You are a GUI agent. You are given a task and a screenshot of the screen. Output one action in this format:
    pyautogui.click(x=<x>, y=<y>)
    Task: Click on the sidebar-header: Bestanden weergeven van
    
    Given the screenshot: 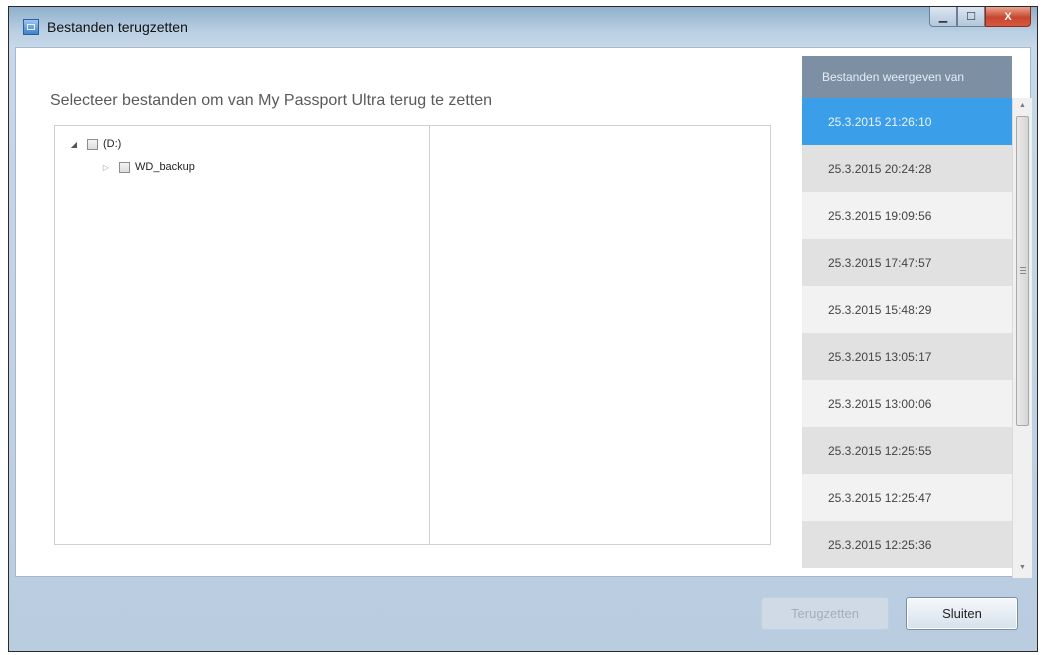 What is the action you would take?
    pyautogui.click(x=907, y=77)
    